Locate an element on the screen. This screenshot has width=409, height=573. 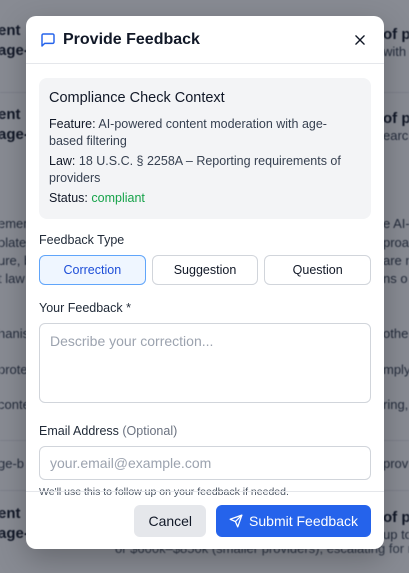
send-icon is located at coordinates (236, 520).